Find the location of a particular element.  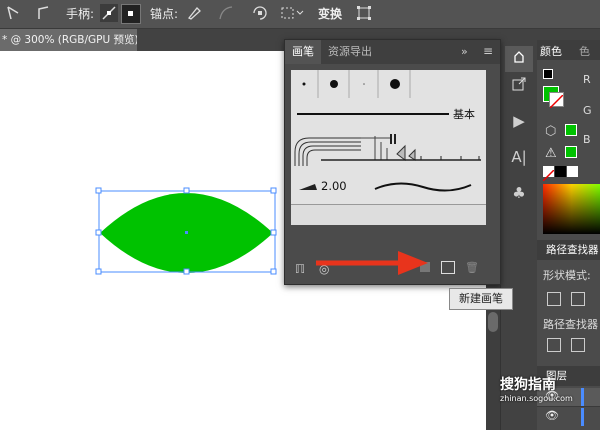

trim-icon is located at coordinates (578, 345).